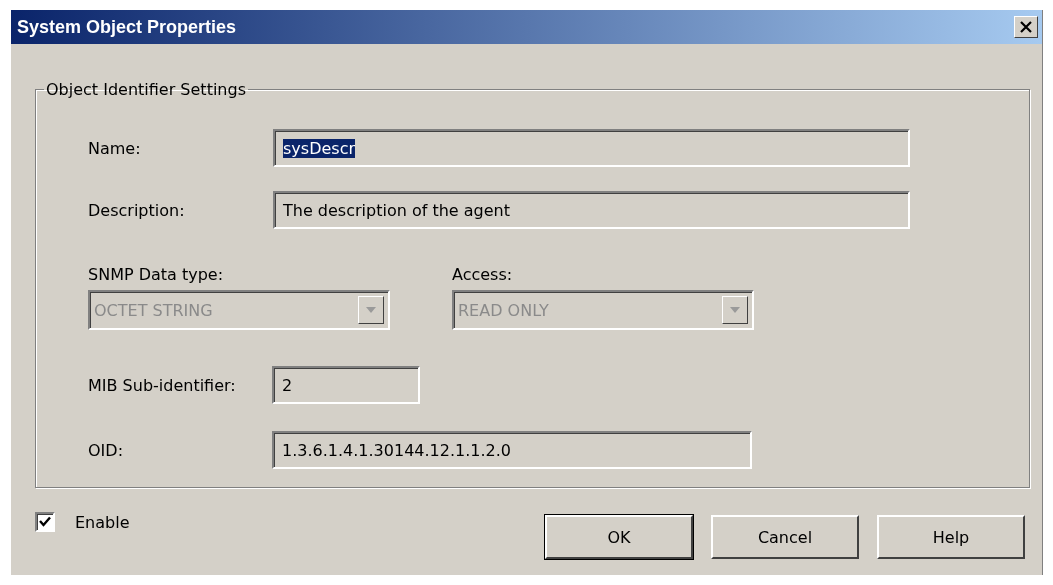 This screenshot has height=585, width=1053. I want to click on field-label: OID:, so click(106, 450).